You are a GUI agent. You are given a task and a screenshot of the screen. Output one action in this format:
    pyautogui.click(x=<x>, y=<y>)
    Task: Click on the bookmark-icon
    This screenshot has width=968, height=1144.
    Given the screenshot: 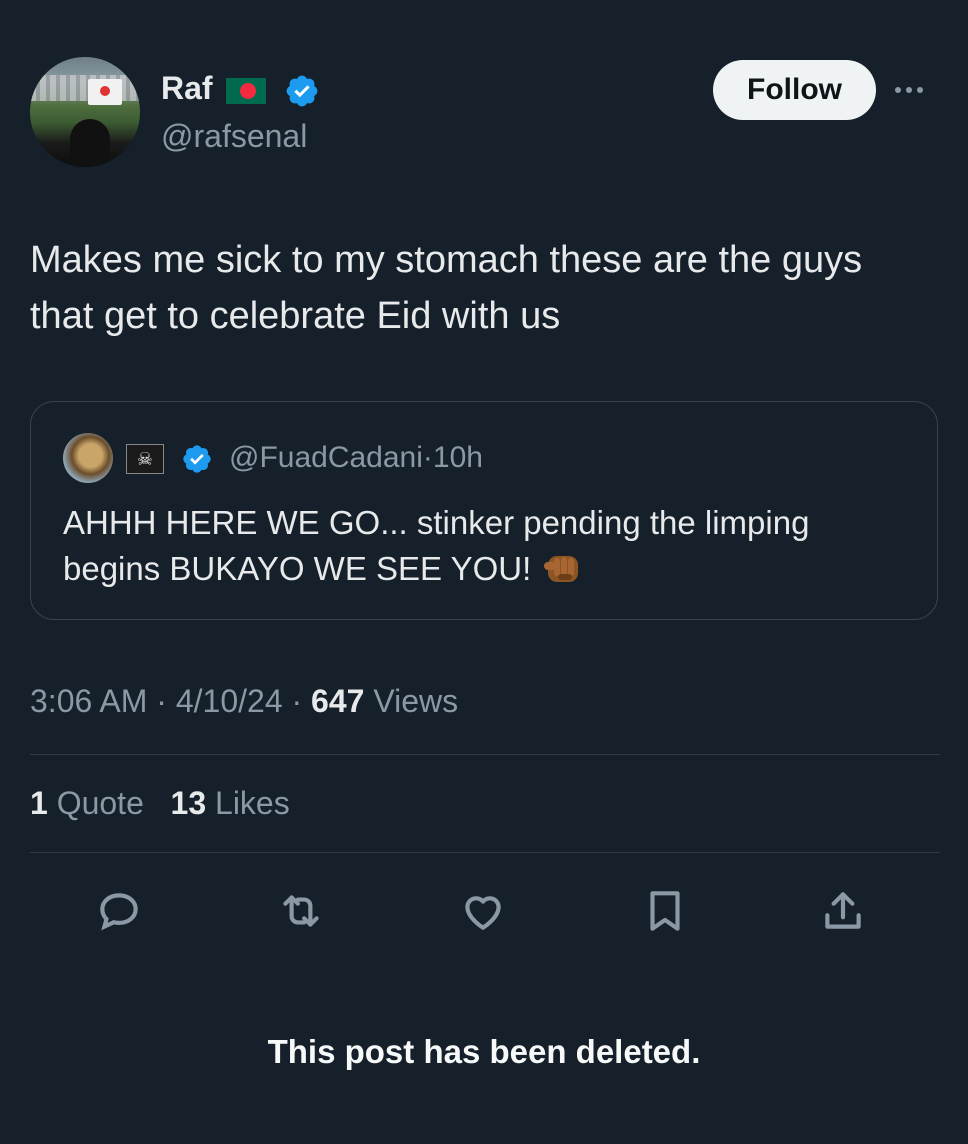 What is the action you would take?
    pyautogui.click(x=665, y=911)
    